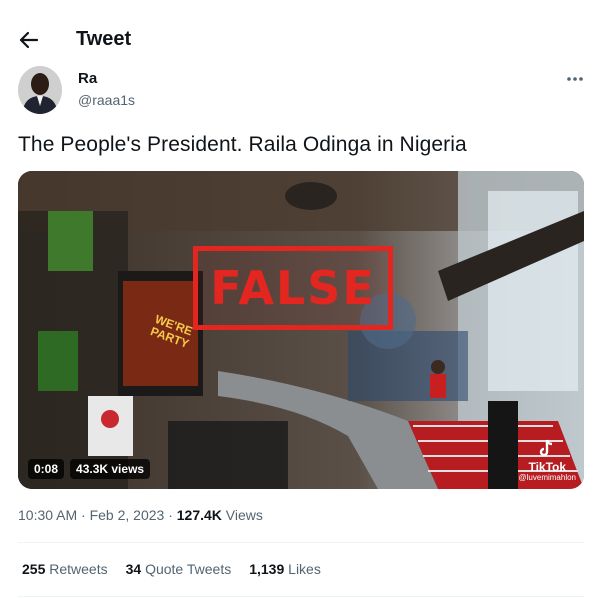  I want to click on retweets-count: 255, so click(34, 569).